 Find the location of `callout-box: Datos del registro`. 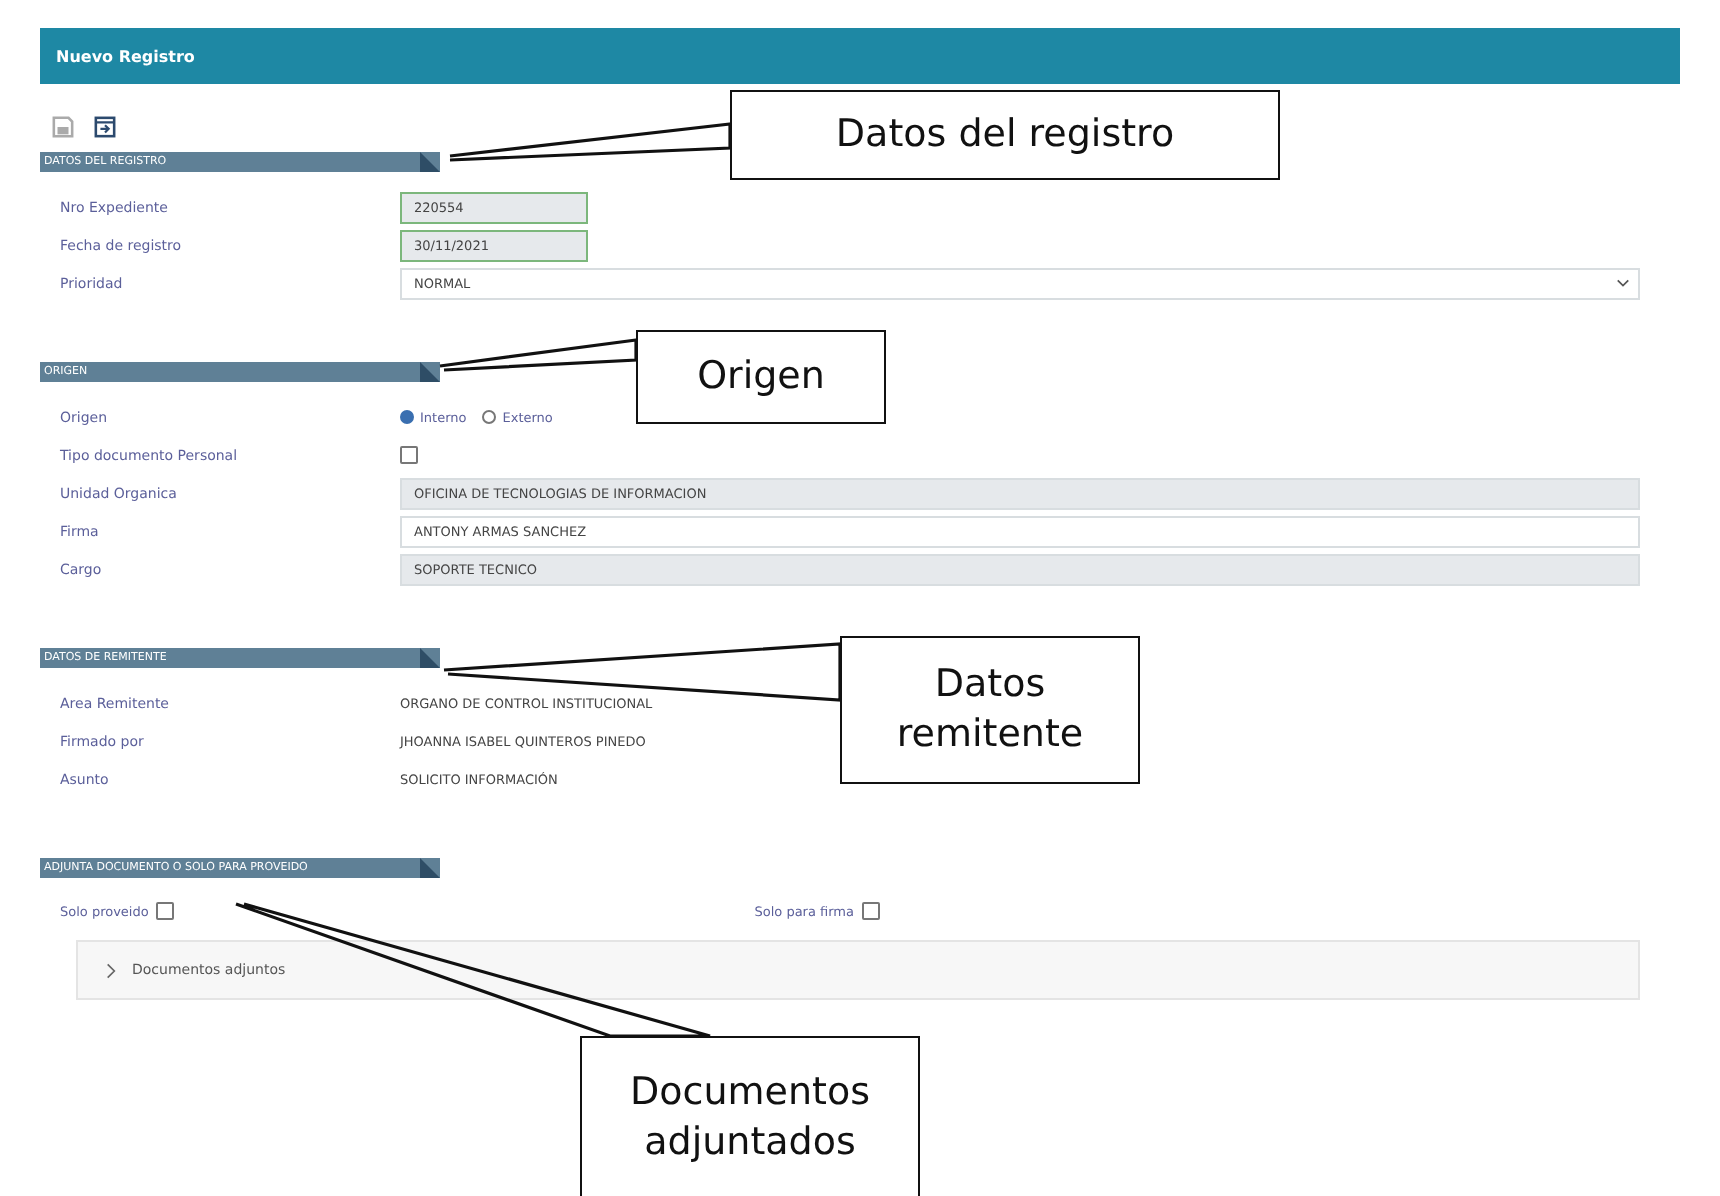

callout-box: Datos del registro is located at coordinates (1005, 135).